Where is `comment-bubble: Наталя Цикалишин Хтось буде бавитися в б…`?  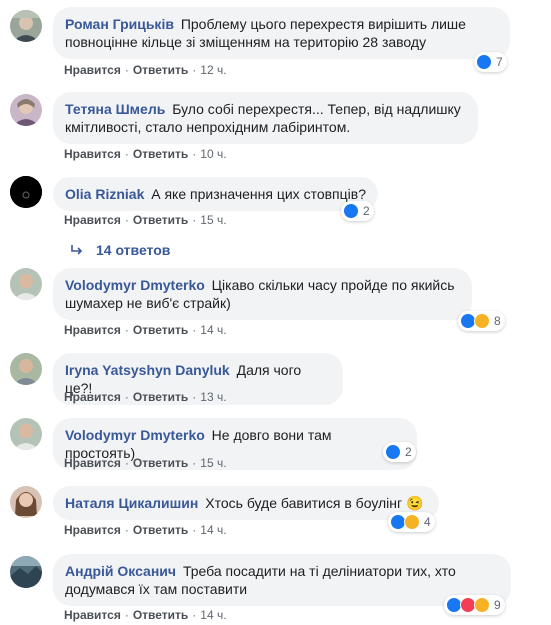
comment-bubble: Наталя Цикалишин Хтось буде бавитися в б… is located at coordinates (246, 503).